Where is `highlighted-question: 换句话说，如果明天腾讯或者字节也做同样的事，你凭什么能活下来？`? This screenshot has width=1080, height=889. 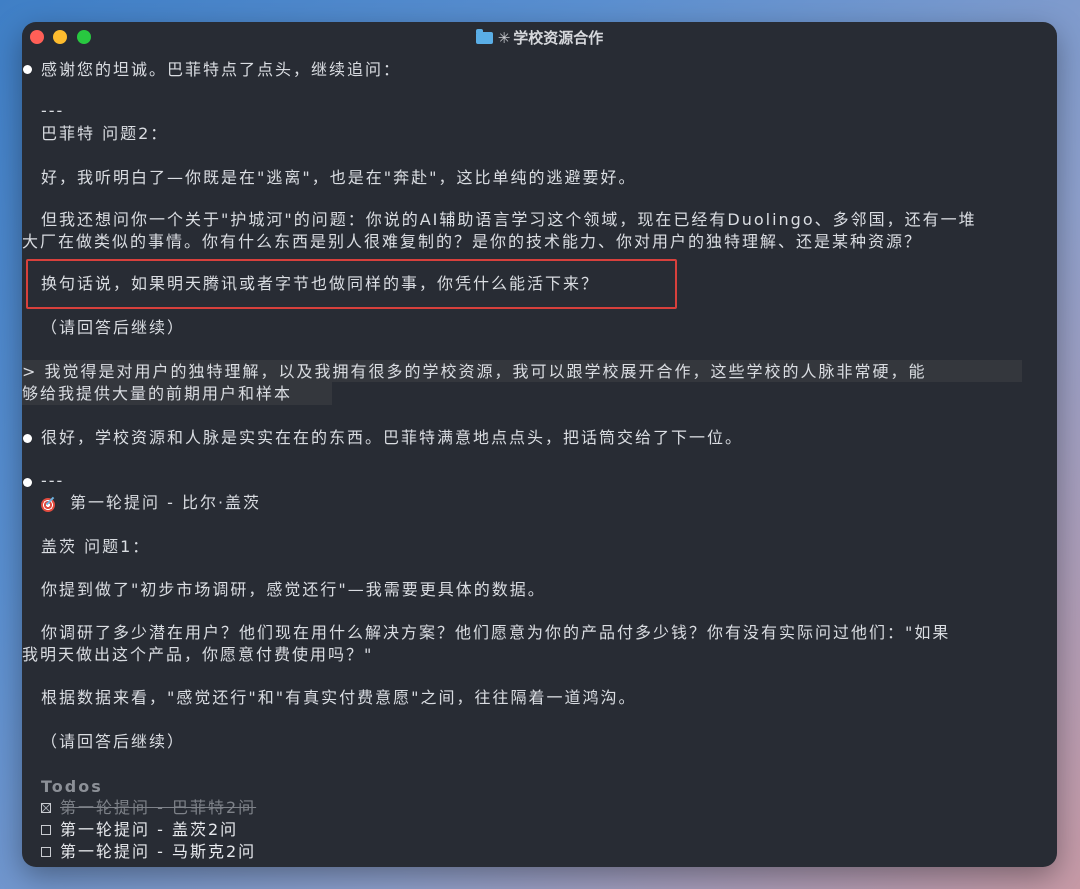
highlighted-question: 换句话说，如果明天腾讯或者字节也做同样的事，你凭什么能活下来？ is located at coordinates (320, 283).